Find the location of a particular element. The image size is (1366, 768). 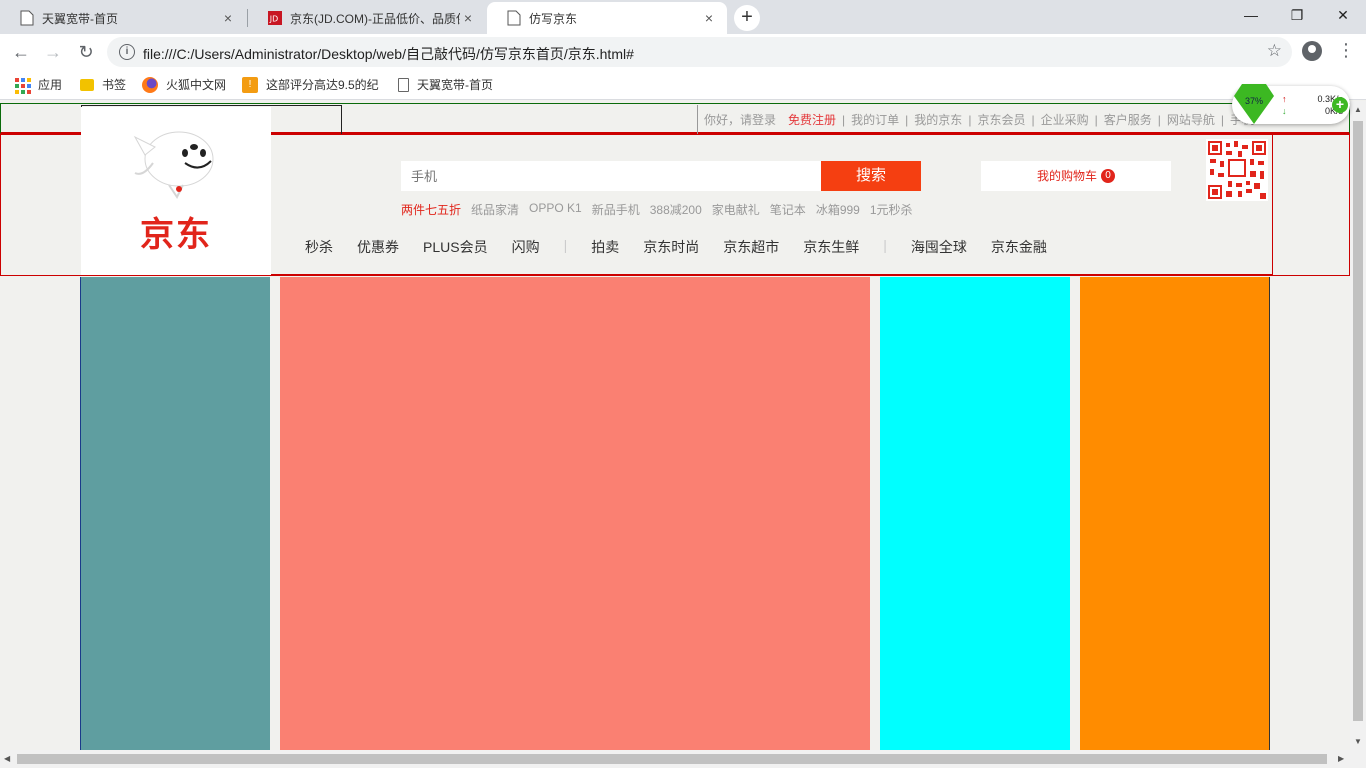

bookmark-tianyi: 天翼宽带-首页 is located at coordinates (445, 84).